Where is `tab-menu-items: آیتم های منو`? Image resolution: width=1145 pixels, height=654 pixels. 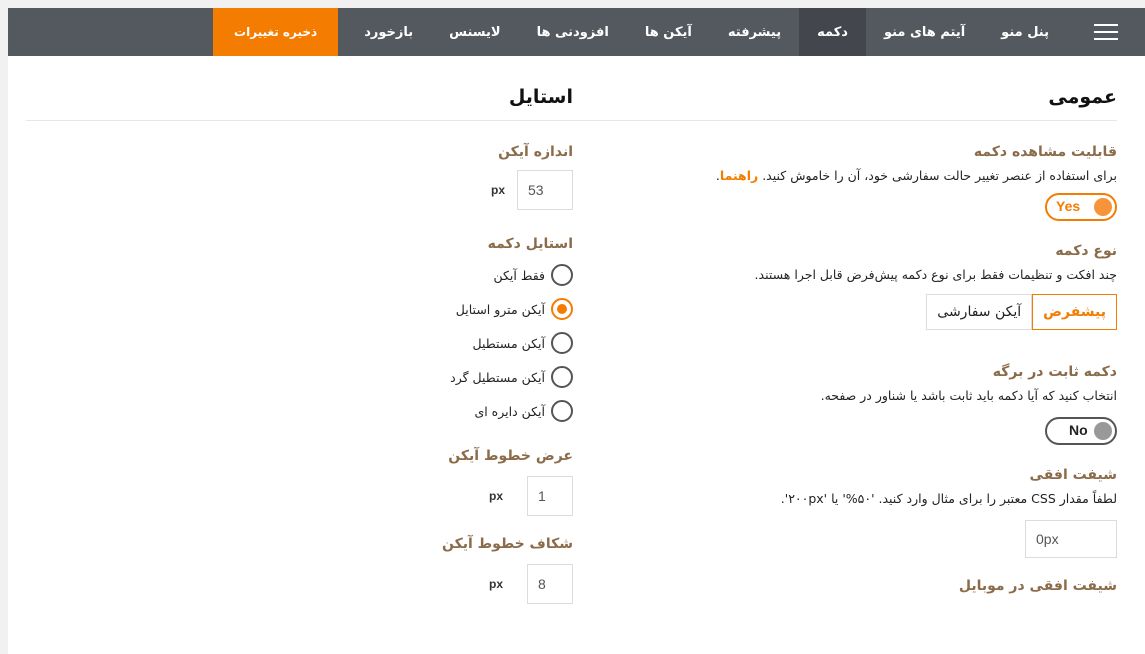
tab-menu-items: آیتم های منو is located at coordinates (924, 32).